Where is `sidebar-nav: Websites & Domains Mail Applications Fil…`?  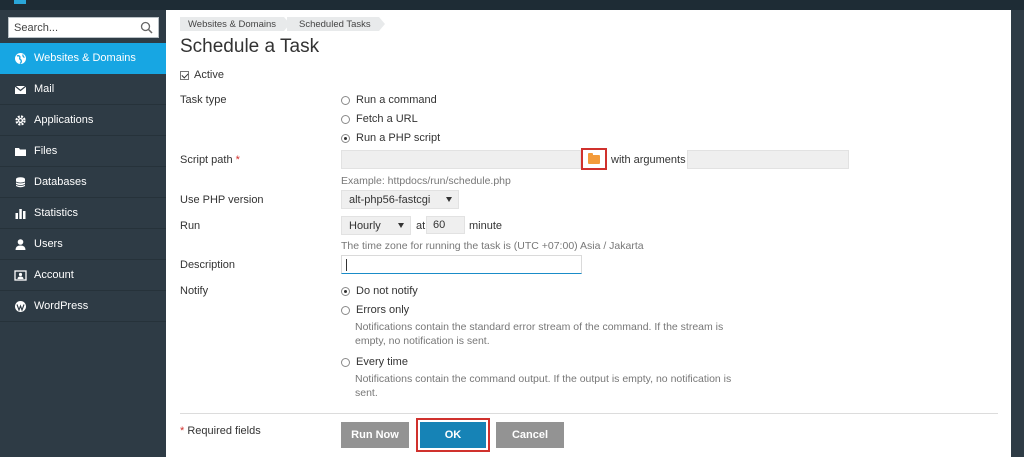
sidebar-nav: Websites & Domains Mail Applications Fil… is located at coordinates (83, 182).